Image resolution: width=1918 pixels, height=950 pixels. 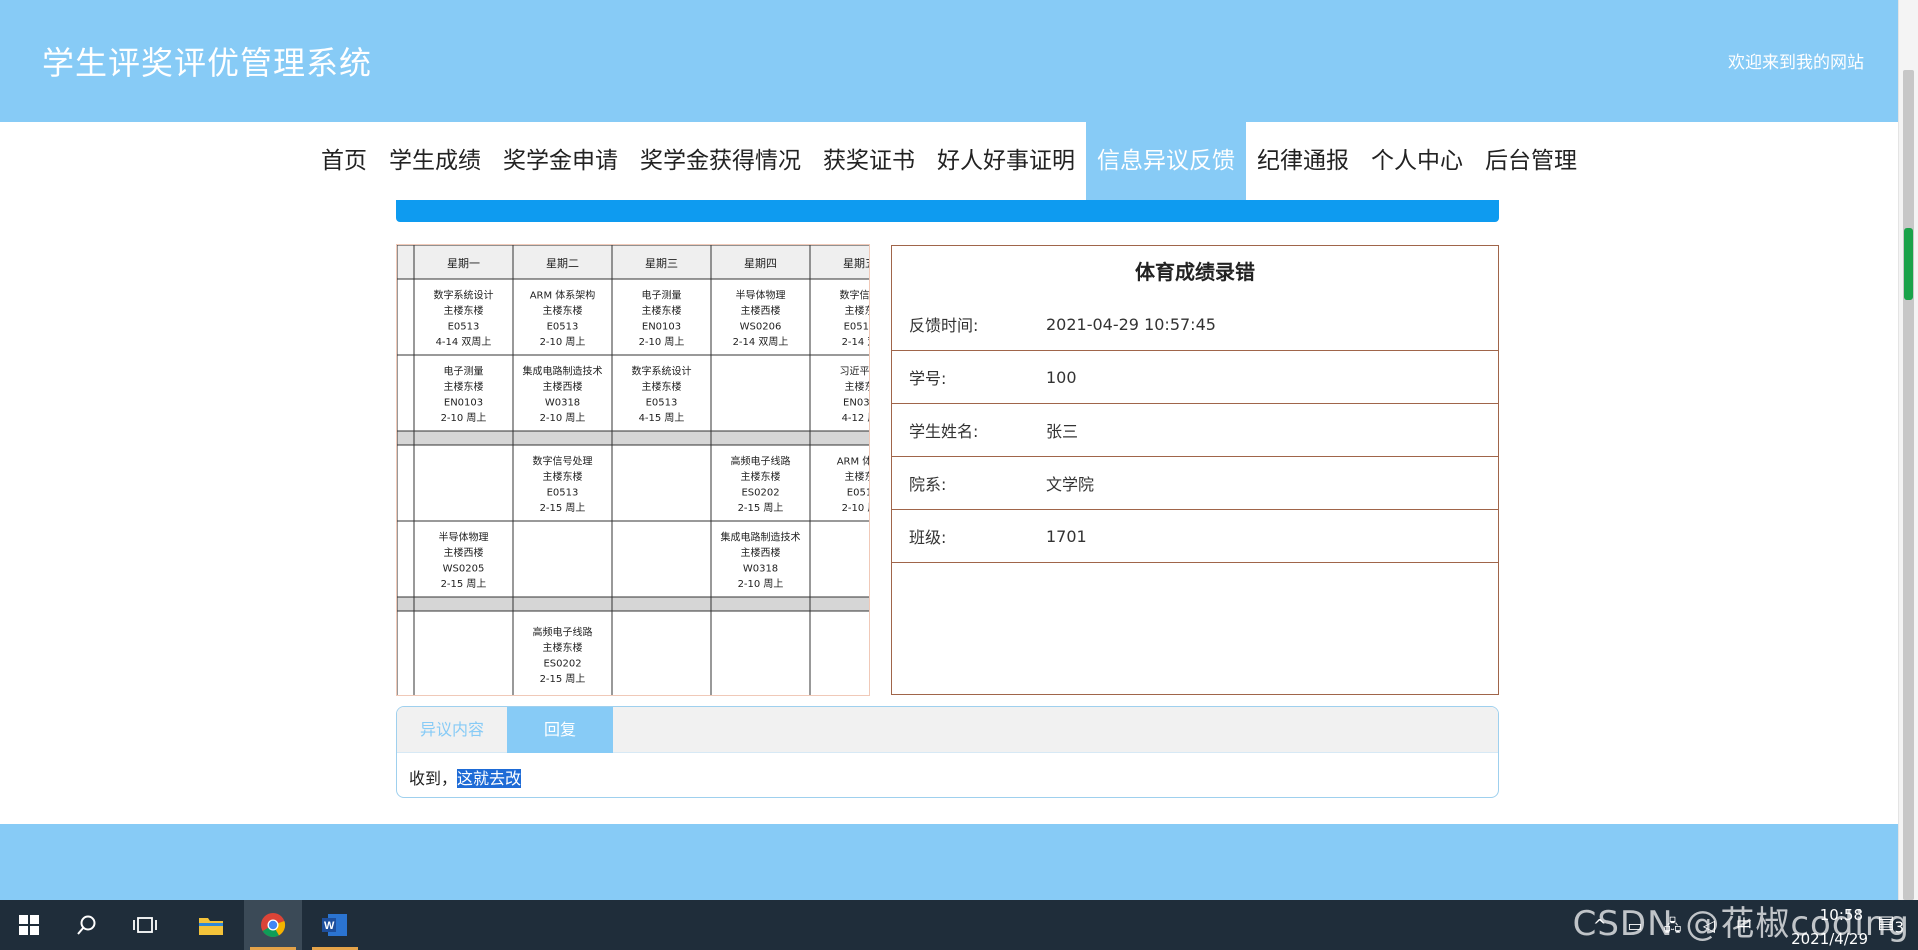 I want to click on section-accent-bar, so click(x=947, y=211).